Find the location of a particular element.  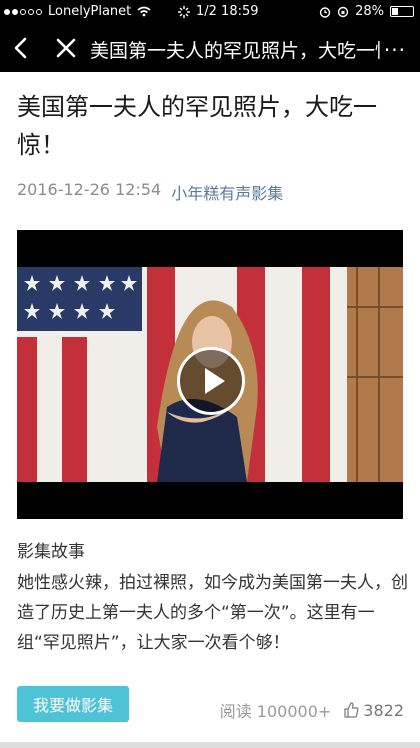

publish-date: 2016-12-26 12:54 is located at coordinates (89, 189).